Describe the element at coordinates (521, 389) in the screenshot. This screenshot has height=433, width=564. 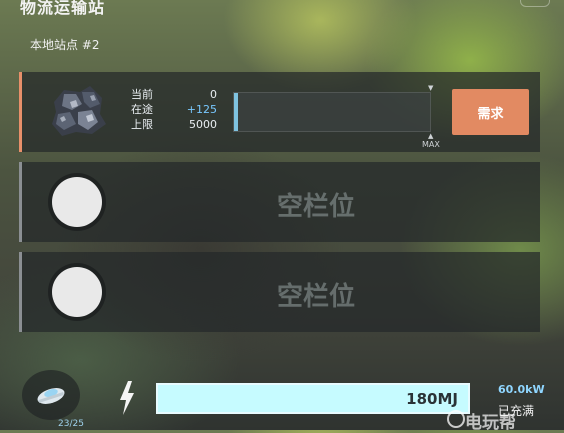
I see `power-rate: 60.0kW` at that location.